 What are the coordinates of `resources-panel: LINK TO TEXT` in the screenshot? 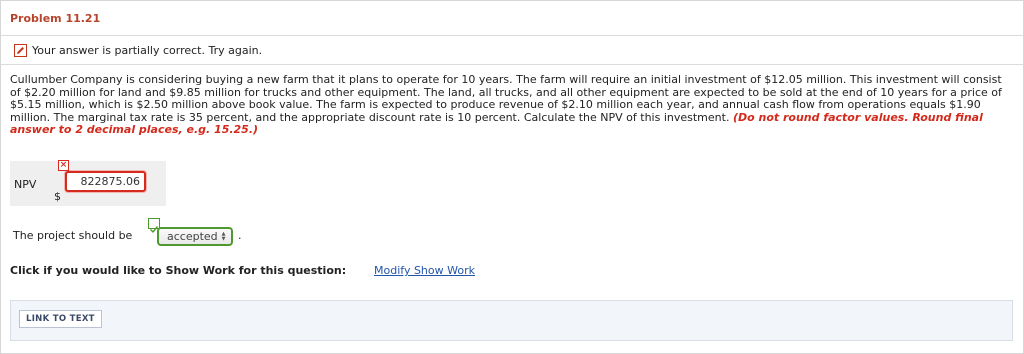 It's located at (511, 320).